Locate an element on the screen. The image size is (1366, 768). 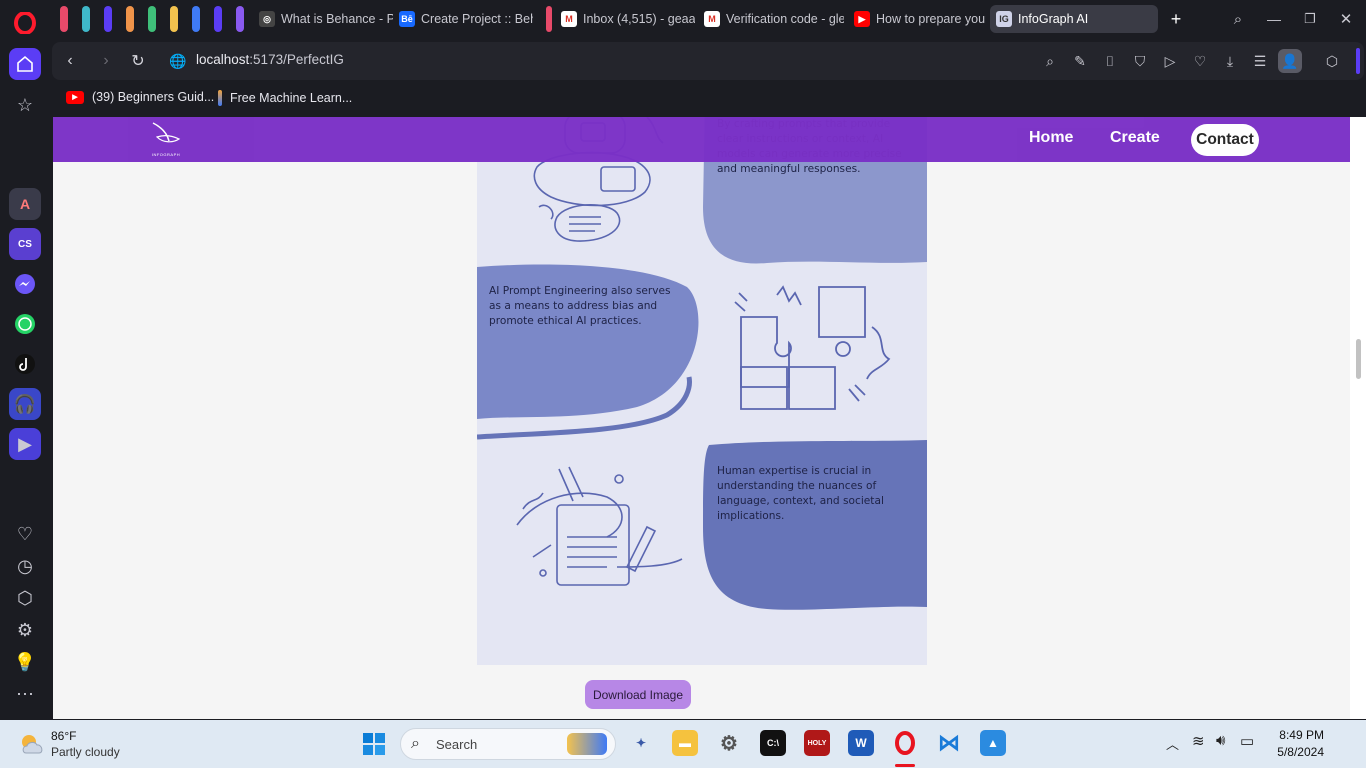
nav-create: Create is located at coordinates (1135, 138).